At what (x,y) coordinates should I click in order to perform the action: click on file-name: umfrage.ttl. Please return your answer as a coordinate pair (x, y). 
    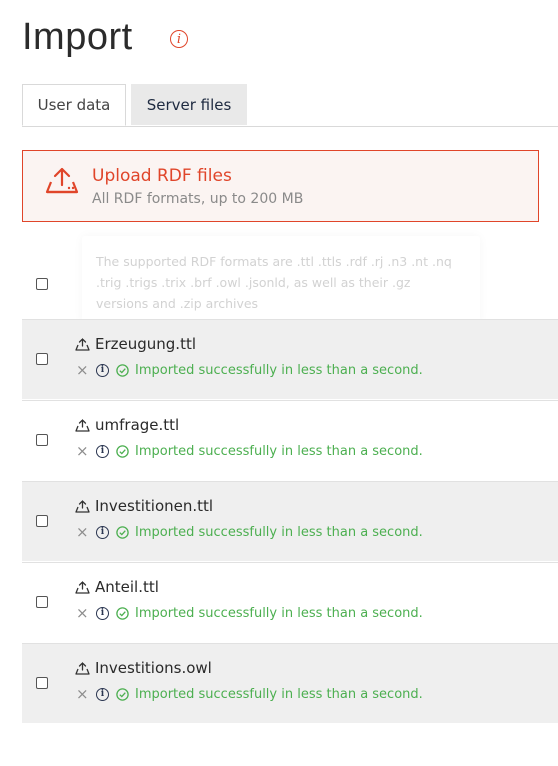
    Looking at the image, I should click on (137, 425).